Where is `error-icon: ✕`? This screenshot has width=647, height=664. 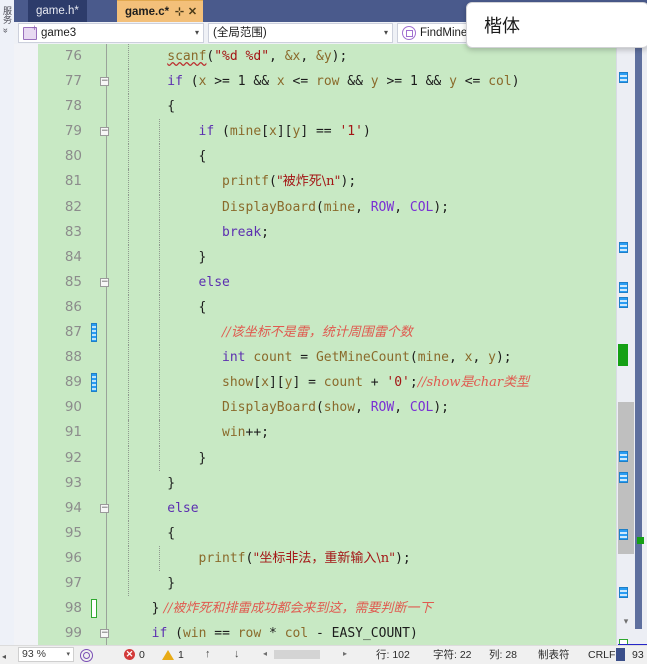 error-icon: ✕ is located at coordinates (129, 654).